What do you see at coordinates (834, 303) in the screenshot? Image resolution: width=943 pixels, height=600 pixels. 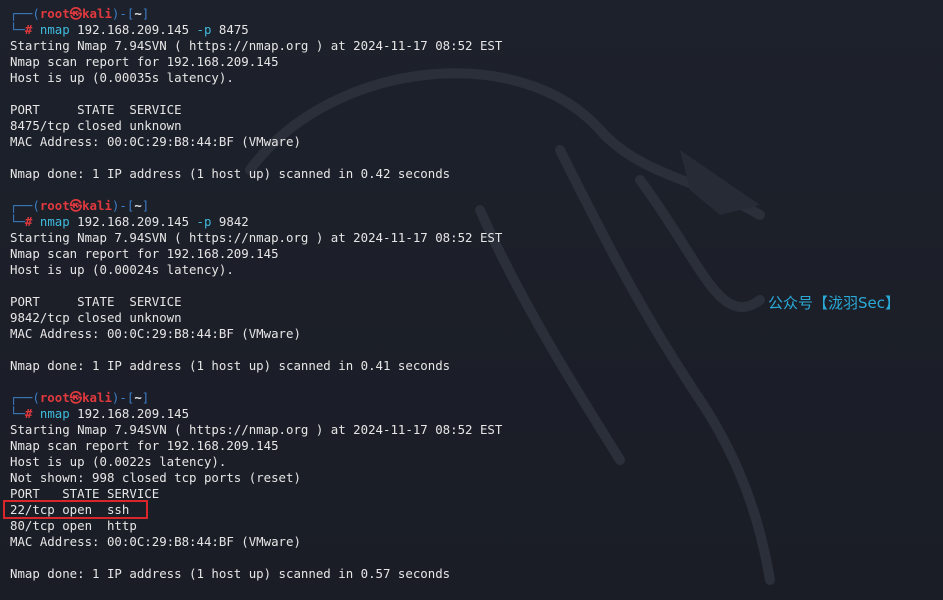 I see `watermark-text: 公众号【泷羽Sec】` at bounding box center [834, 303].